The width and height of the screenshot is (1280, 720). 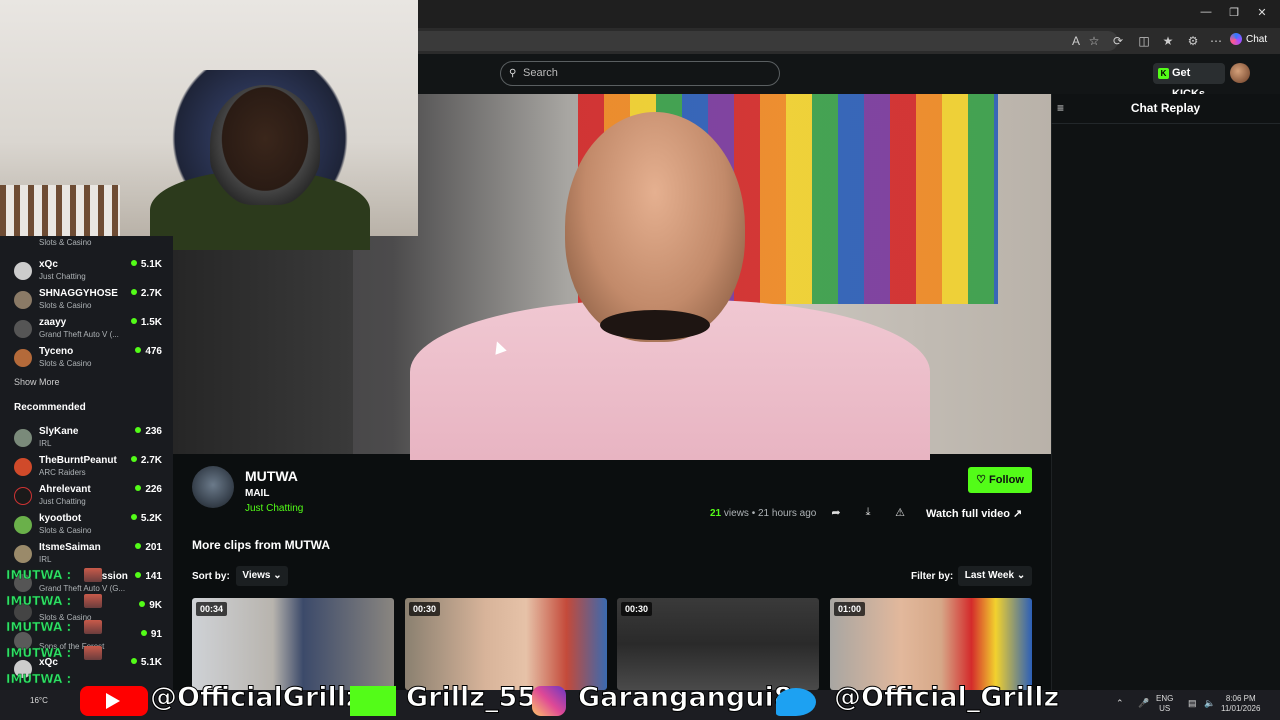 What do you see at coordinates (148, 431) in the screenshot?
I see `sidebar-item-viewers: 236` at bounding box center [148, 431].